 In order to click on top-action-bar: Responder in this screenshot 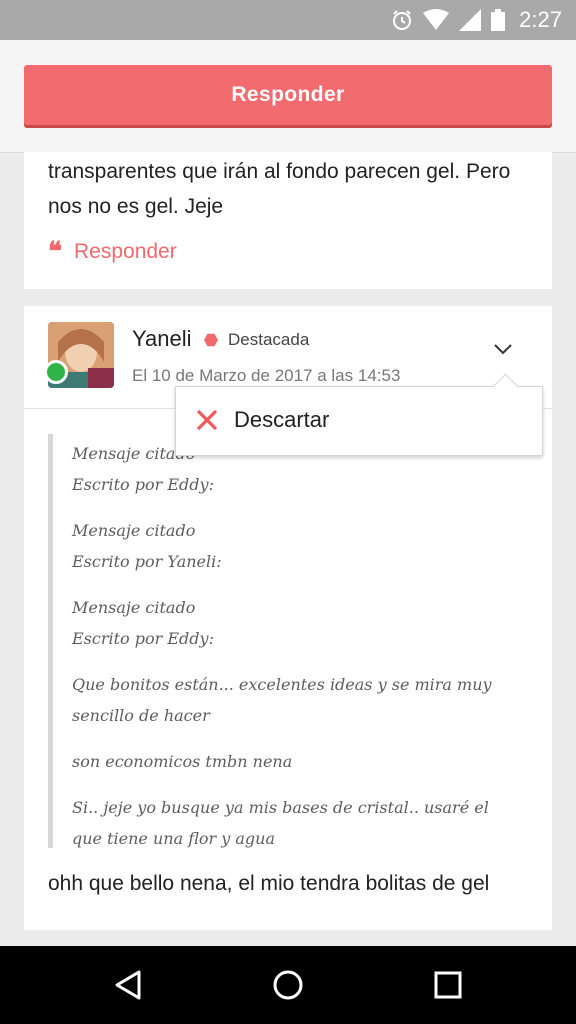, I will do `click(288, 96)`.